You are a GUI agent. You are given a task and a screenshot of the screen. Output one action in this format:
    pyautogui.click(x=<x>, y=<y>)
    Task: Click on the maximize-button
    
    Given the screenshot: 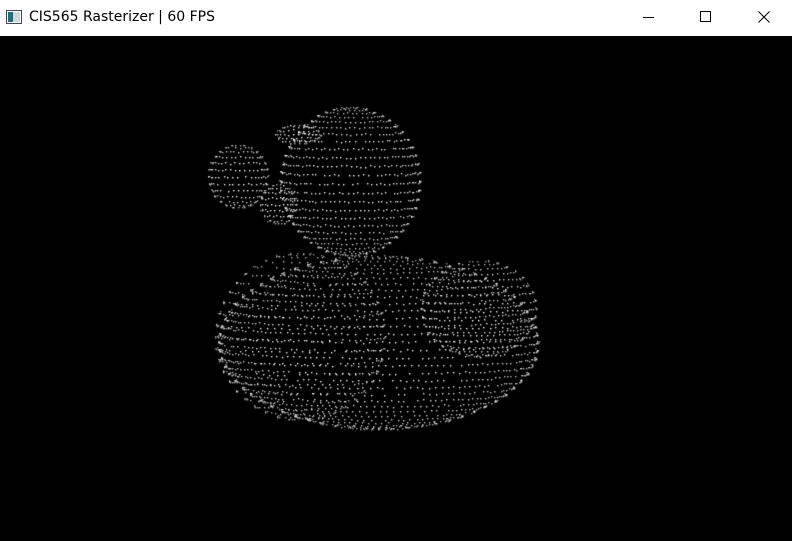 What is the action you would take?
    pyautogui.click(x=706, y=16)
    